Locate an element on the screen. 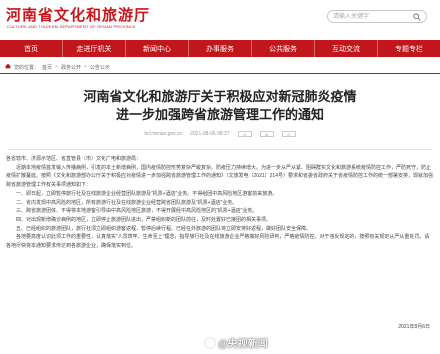 The width and height of the screenshot is (440, 354). main-nav: 首页 走进厅机关 新闻中心 办事服务 公共服务 互动交流 专题专栏 is located at coordinates (220, 48).